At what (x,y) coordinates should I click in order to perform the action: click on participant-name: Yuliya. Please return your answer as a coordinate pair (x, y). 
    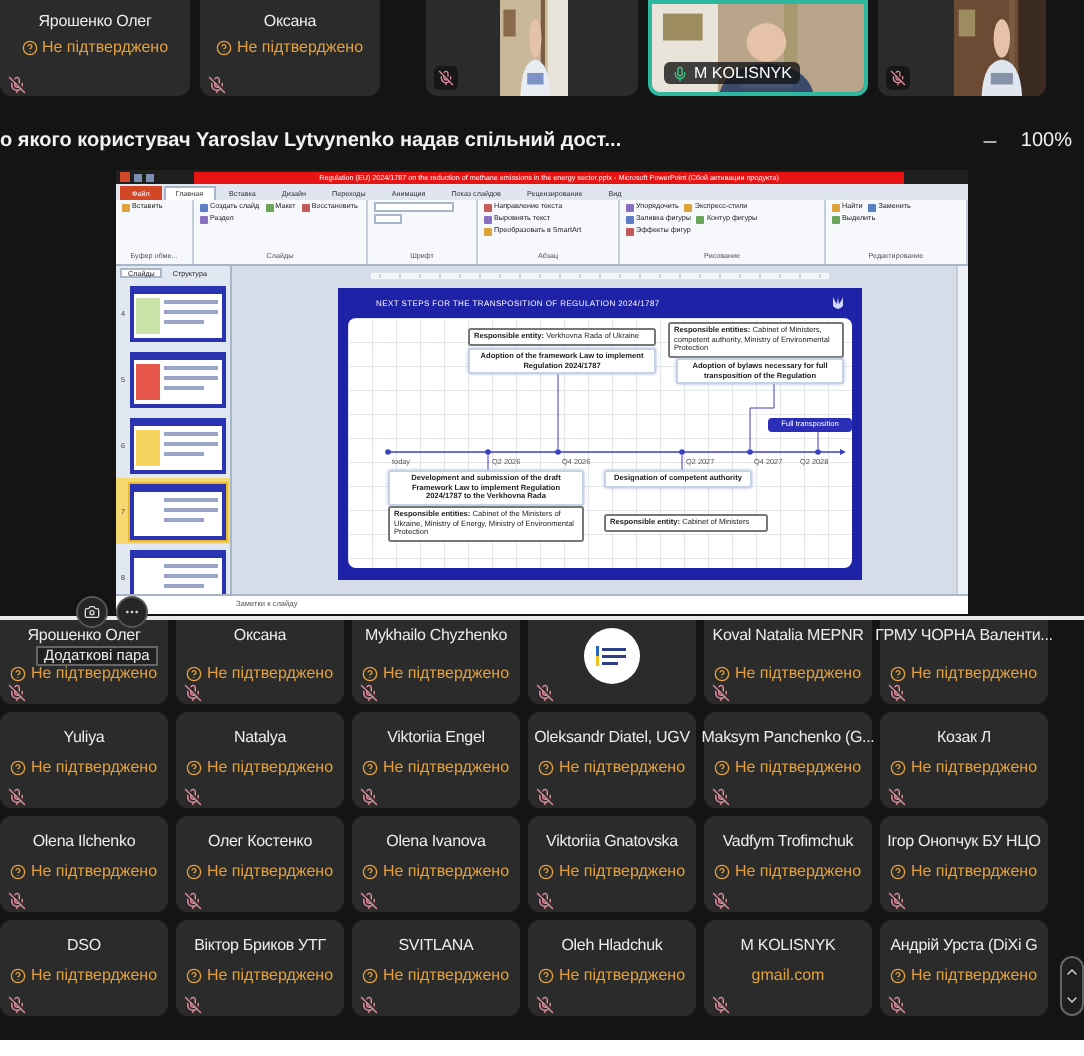
    Looking at the image, I should click on (84, 738).